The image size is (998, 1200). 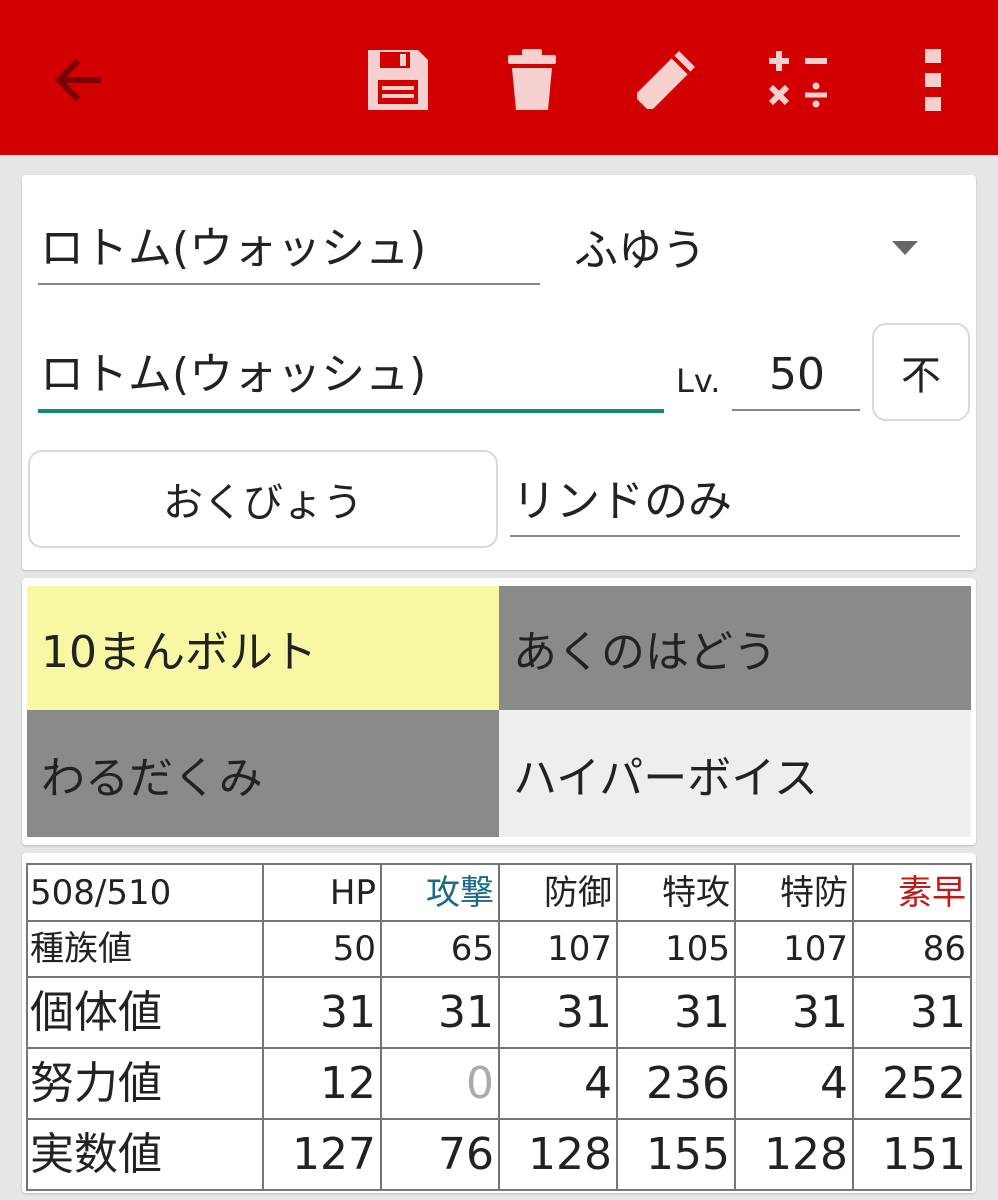 What do you see at coordinates (794, 892) in the screenshot?
I see `header-sp-defense: 特防` at bounding box center [794, 892].